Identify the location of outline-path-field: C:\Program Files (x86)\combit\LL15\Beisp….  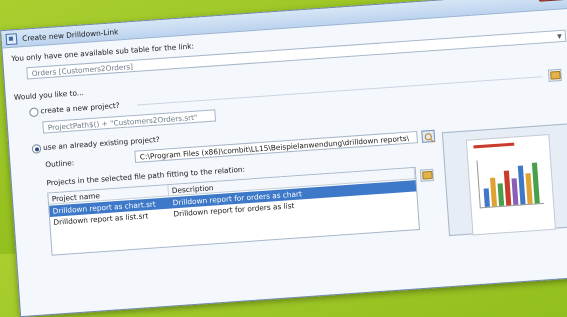
(276, 146).